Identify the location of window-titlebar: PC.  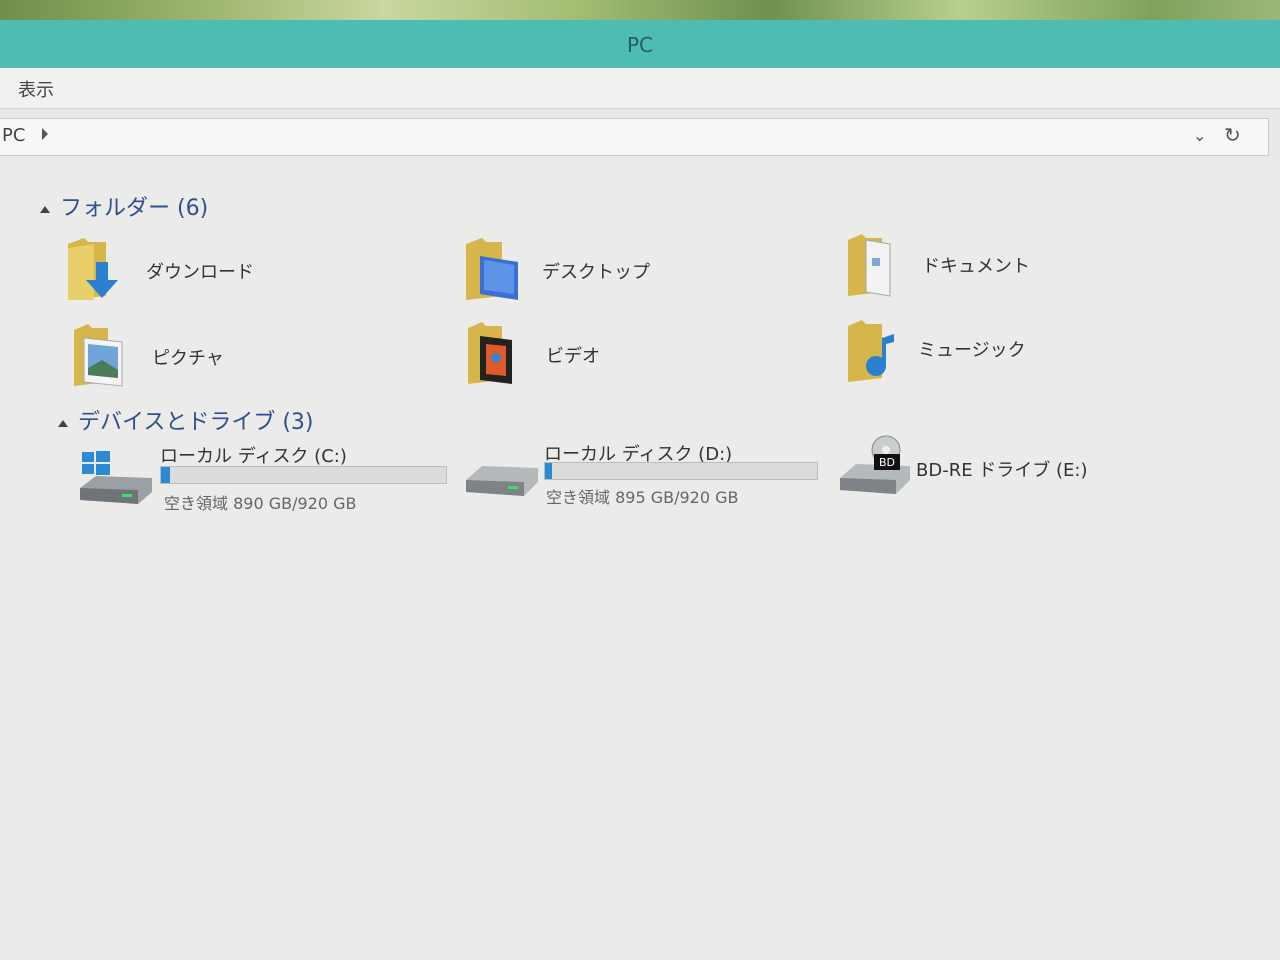
(640, 44).